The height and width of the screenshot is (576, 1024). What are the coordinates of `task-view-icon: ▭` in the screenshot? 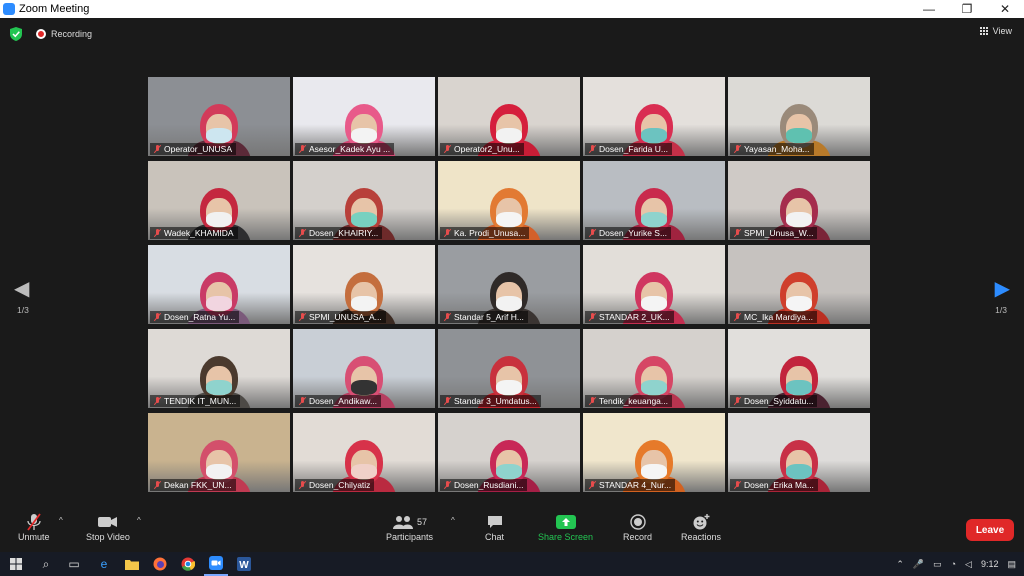 It's located at (74, 564).